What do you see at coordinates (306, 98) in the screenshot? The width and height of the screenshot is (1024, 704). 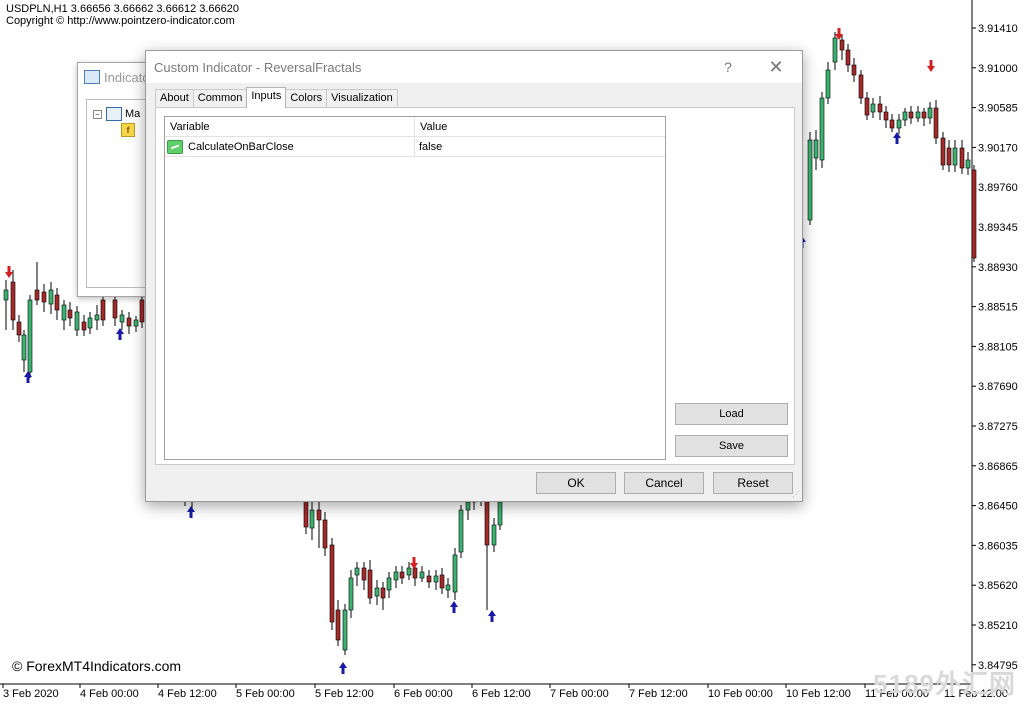 I see `tab-colors: Colors` at bounding box center [306, 98].